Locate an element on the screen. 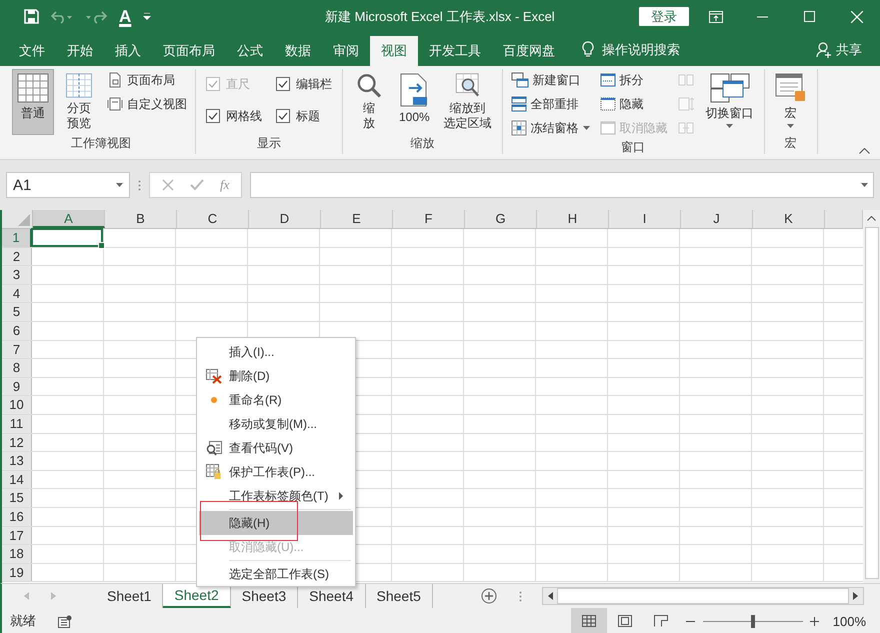 The height and width of the screenshot is (633, 880). next-sheet-icon is located at coordinates (53, 596).